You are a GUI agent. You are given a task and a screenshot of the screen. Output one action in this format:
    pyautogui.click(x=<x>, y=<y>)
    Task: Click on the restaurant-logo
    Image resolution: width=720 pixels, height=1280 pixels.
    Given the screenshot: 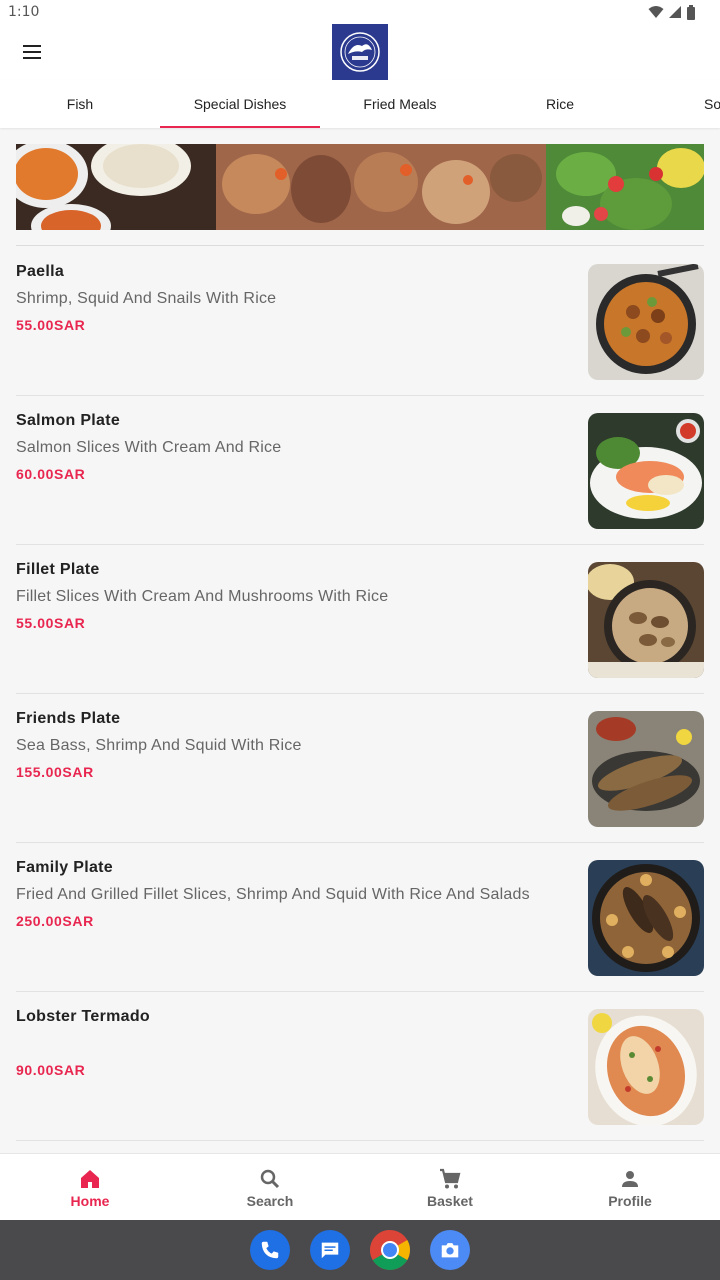 What is the action you would take?
    pyautogui.click(x=360, y=52)
    